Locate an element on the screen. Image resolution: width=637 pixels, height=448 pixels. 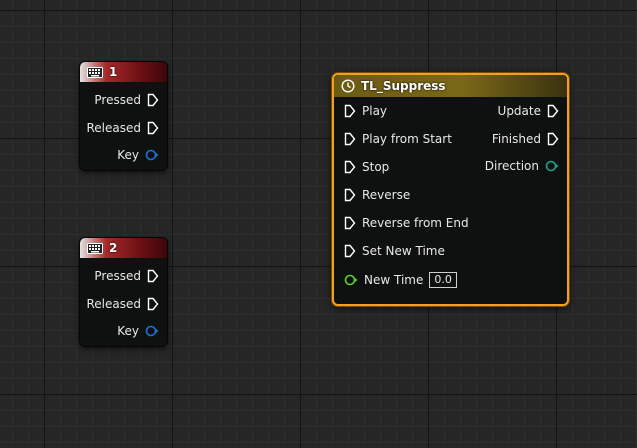
reverse-from-end-pin-row: Reverse from End is located at coordinates (406, 223).